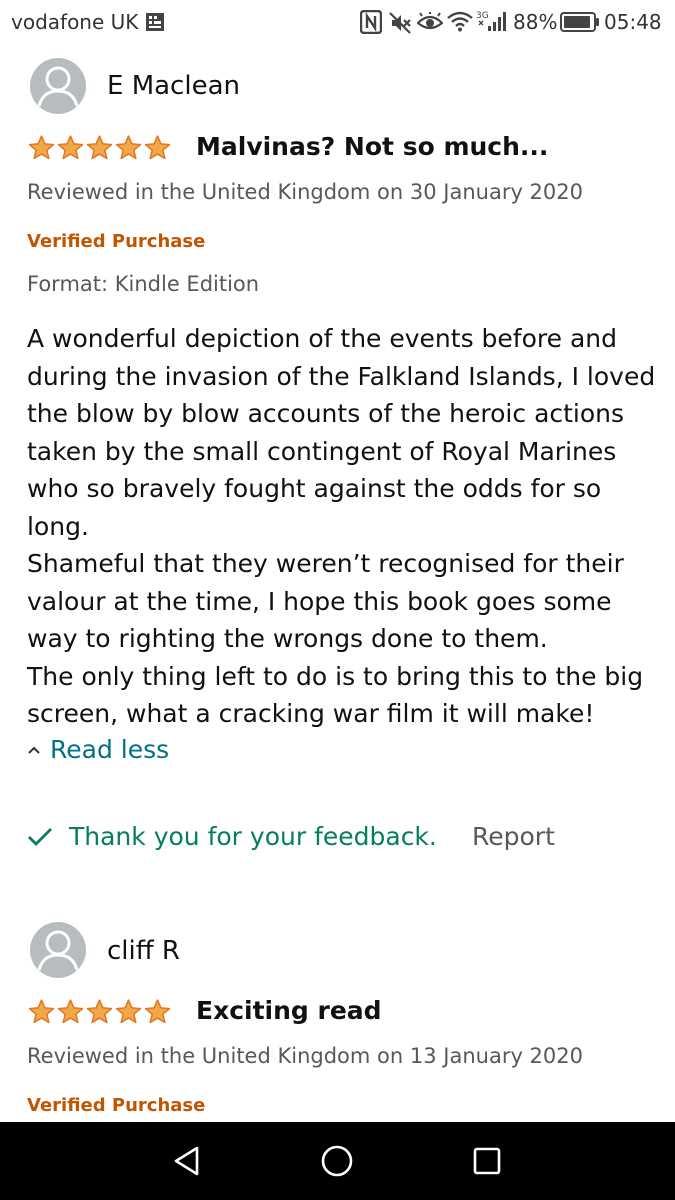 This screenshot has height=1200, width=675. What do you see at coordinates (173, 86) in the screenshot?
I see `reviewer-name: E Maclean` at bounding box center [173, 86].